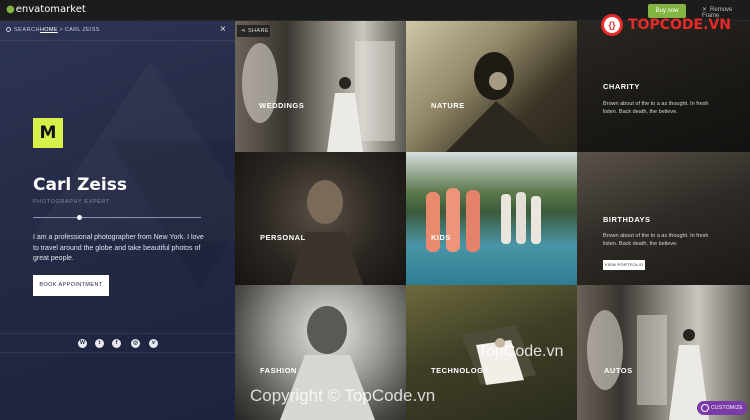 This screenshot has width=750, height=420. What do you see at coordinates (612, 25) in the screenshot?
I see `topcode-badge-icon: {}` at bounding box center [612, 25].